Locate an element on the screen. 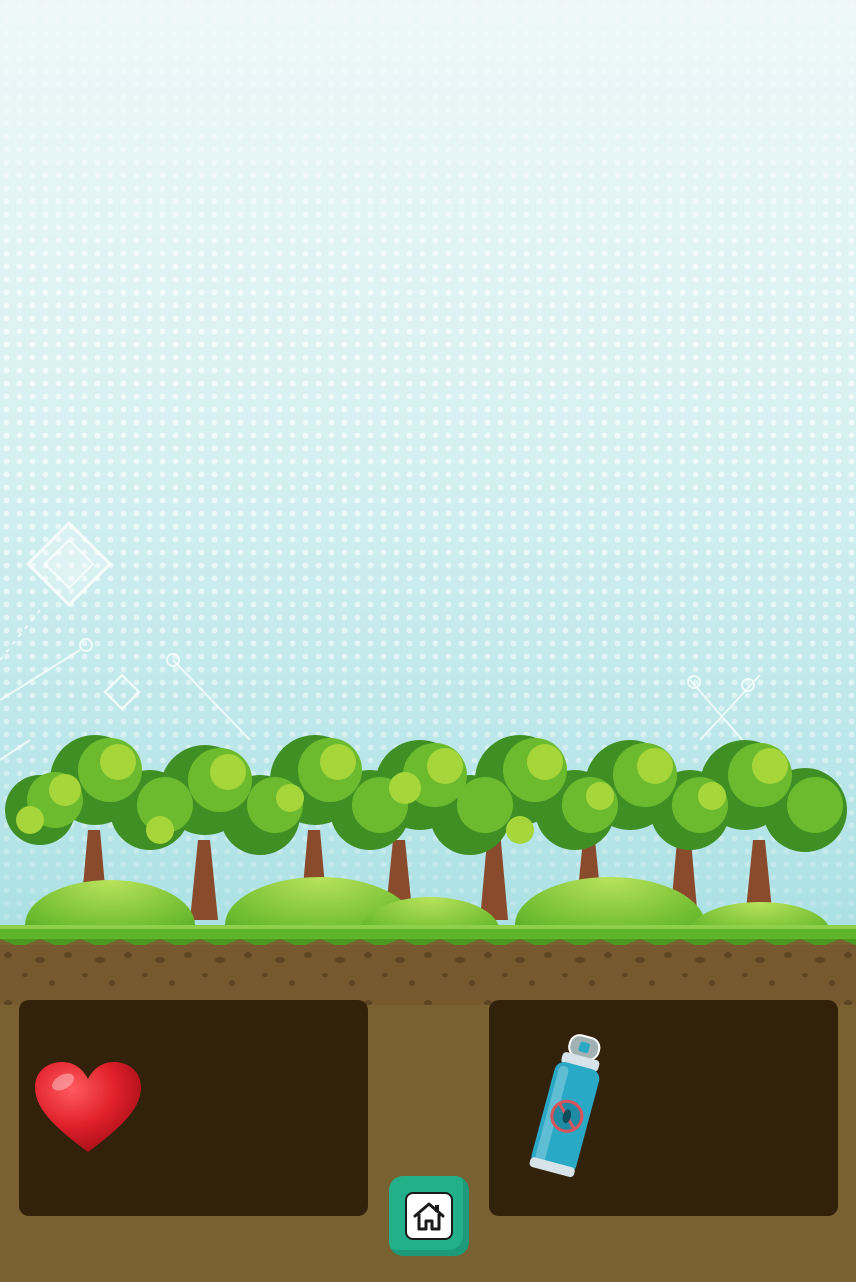 This screenshot has height=1282, width=856. inventory-slot-right is located at coordinates (663, 1108).